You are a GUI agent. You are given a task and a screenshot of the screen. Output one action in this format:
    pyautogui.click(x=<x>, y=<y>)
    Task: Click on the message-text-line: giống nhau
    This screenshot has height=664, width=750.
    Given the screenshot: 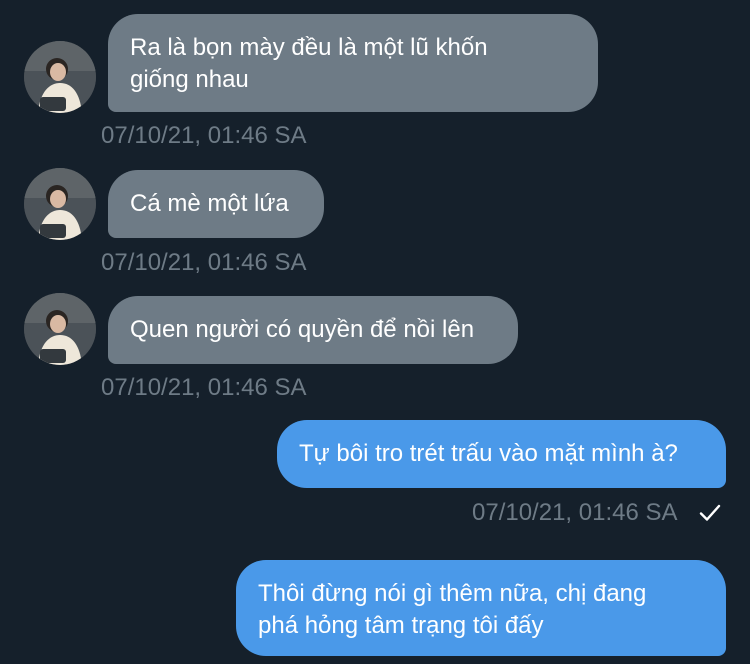 What is the action you would take?
    pyautogui.click(x=189, y=79)
    